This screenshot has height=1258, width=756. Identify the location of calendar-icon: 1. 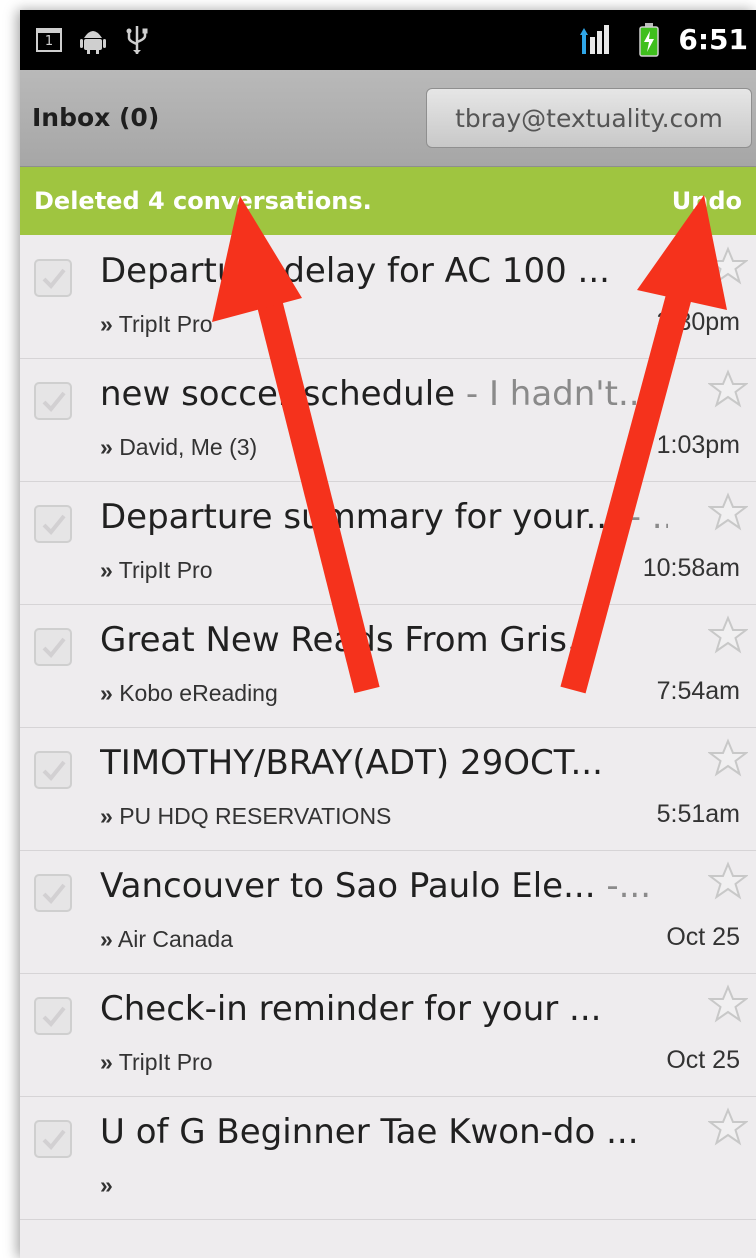
(49, 40).